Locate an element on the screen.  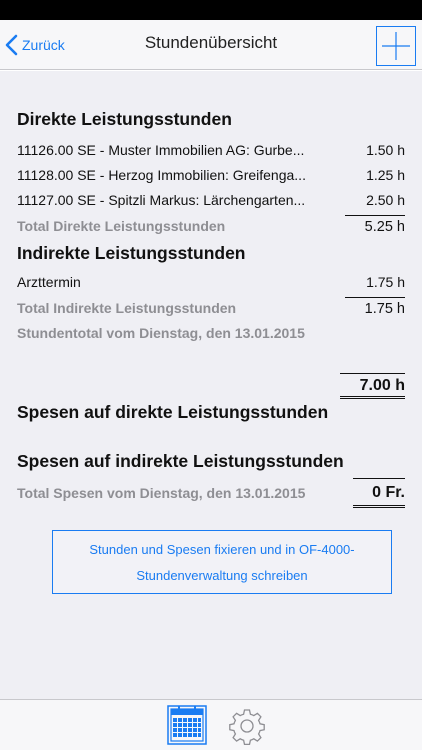
navigation-bar: Zurück Stundenübersicht is located at coordinates (211, 45).